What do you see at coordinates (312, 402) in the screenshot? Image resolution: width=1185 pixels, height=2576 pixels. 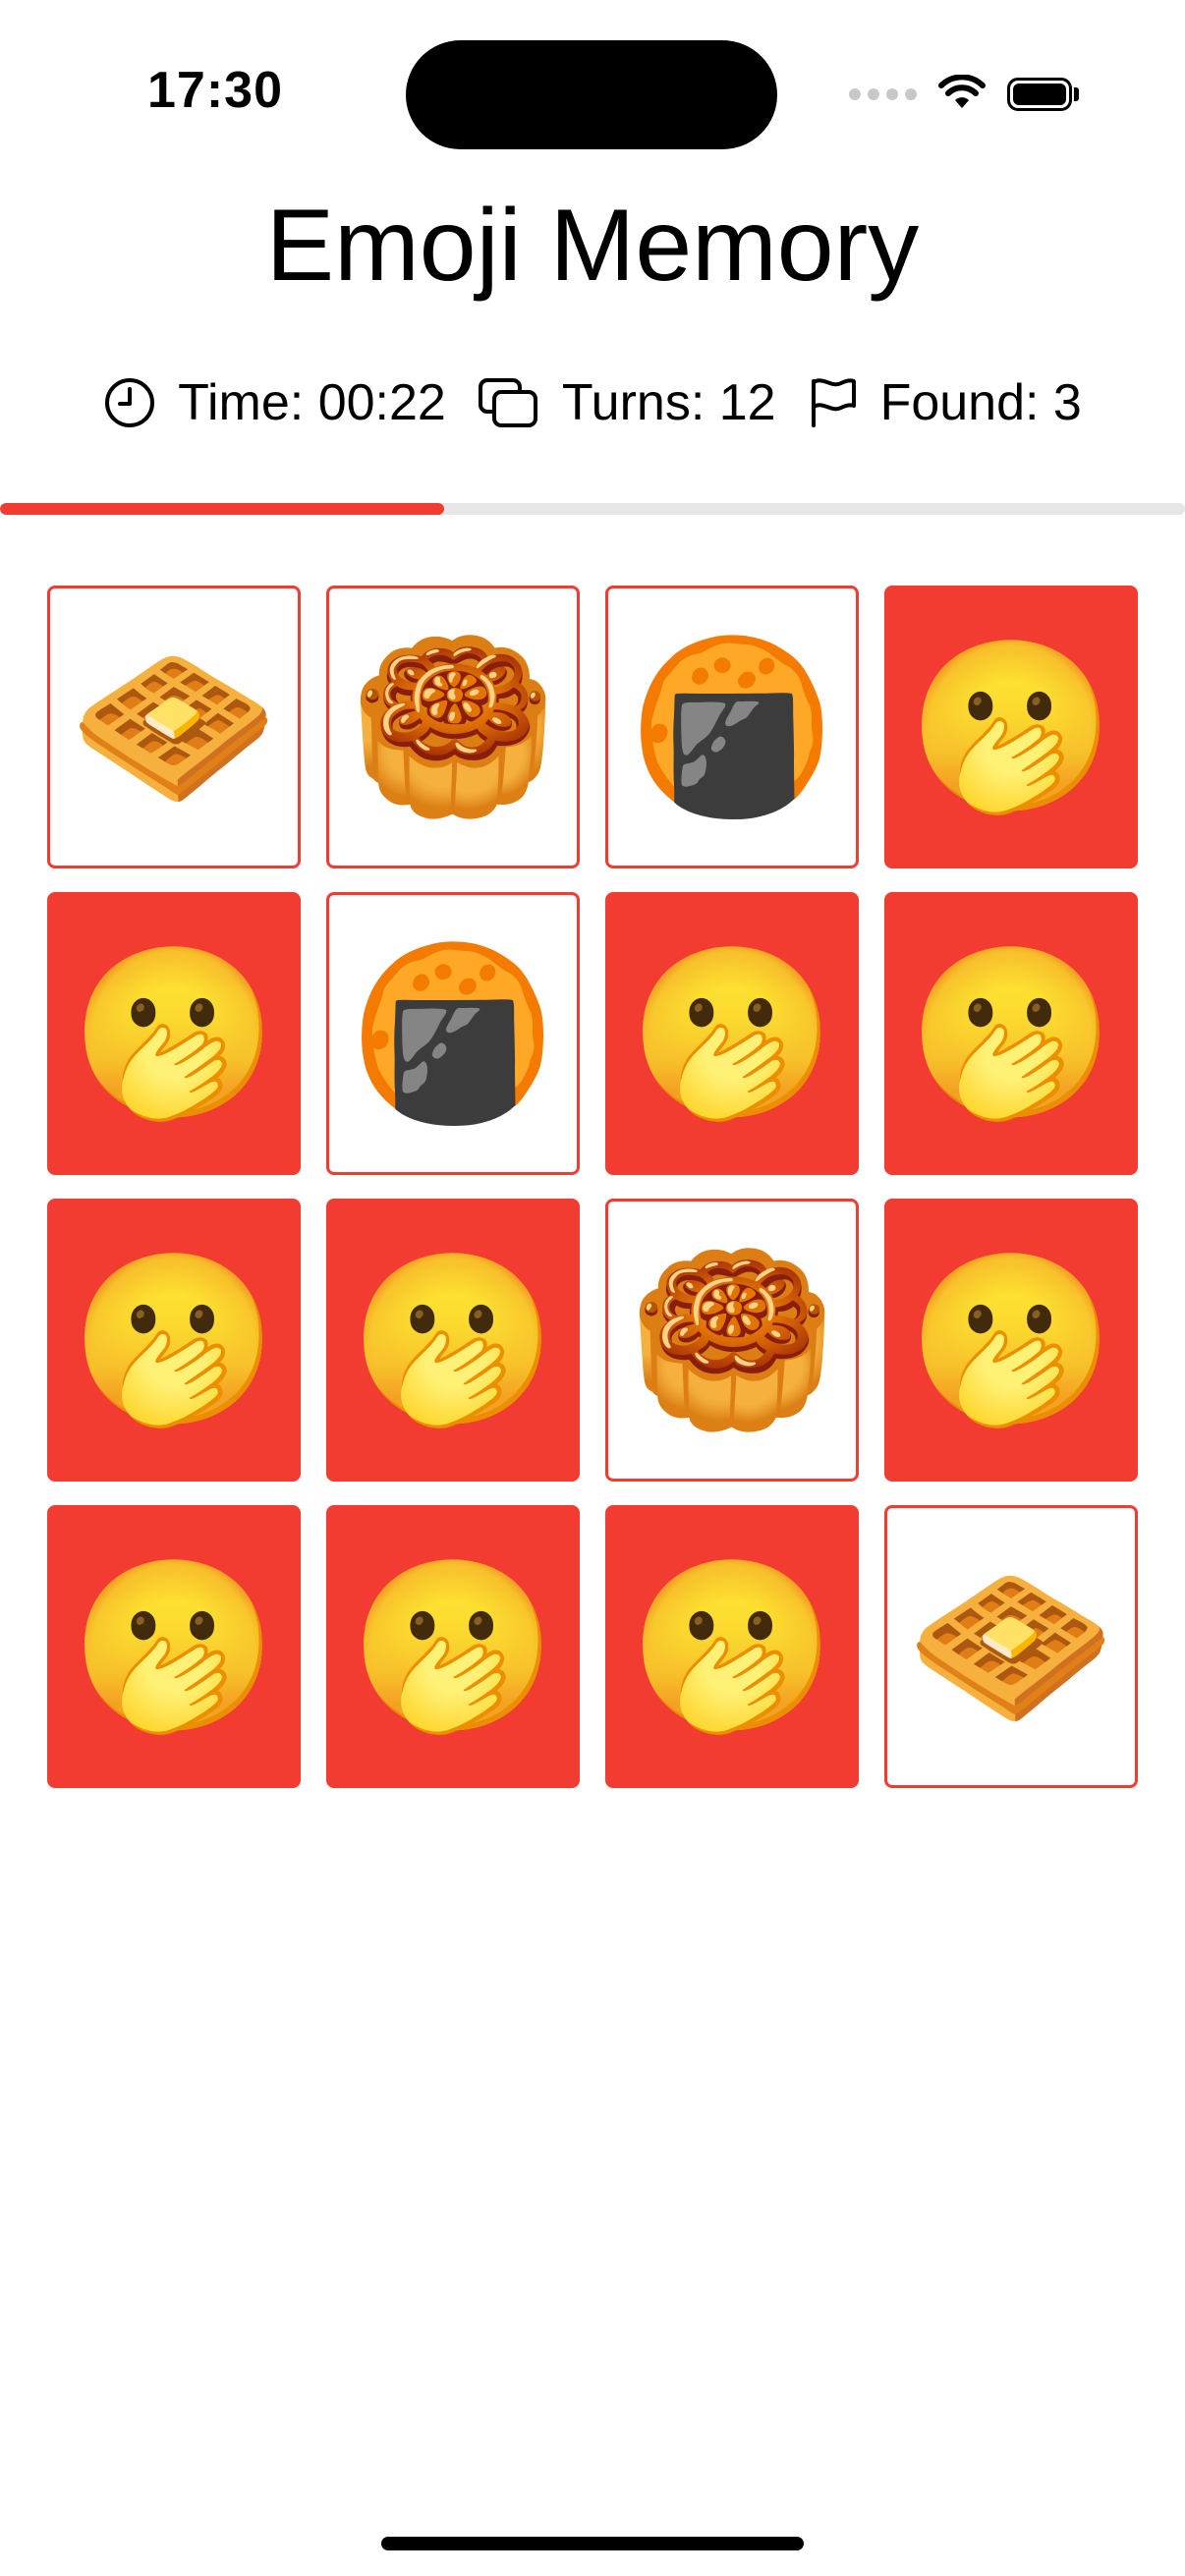 I see `time-label: Time: 00:22` at bounding box center [312, 402].